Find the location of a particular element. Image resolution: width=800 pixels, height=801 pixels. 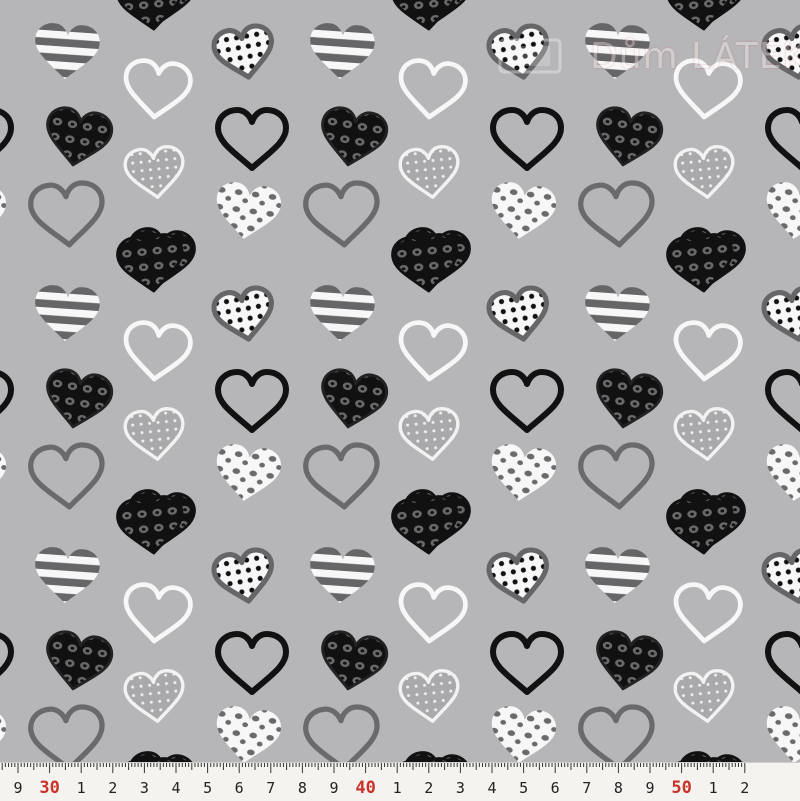

watermark-logo-icon is located at coordinates (530, 56).